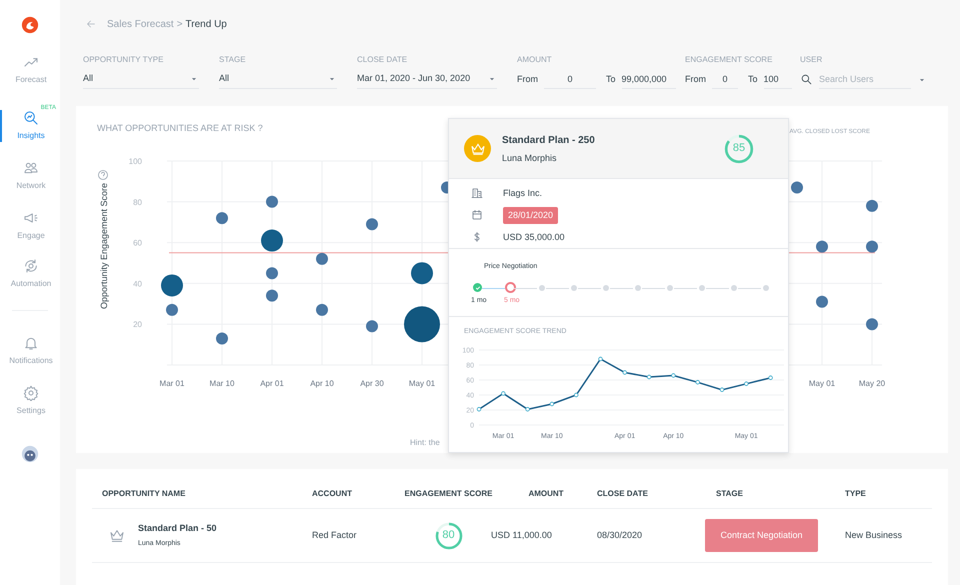 Image resolution: width=960 pixels, height=585 pixels. What do you see at coordinates (620, 535) in the screenshot?
I see `table-cell-text: 08/30/2020` at bounding box center [620, 535].